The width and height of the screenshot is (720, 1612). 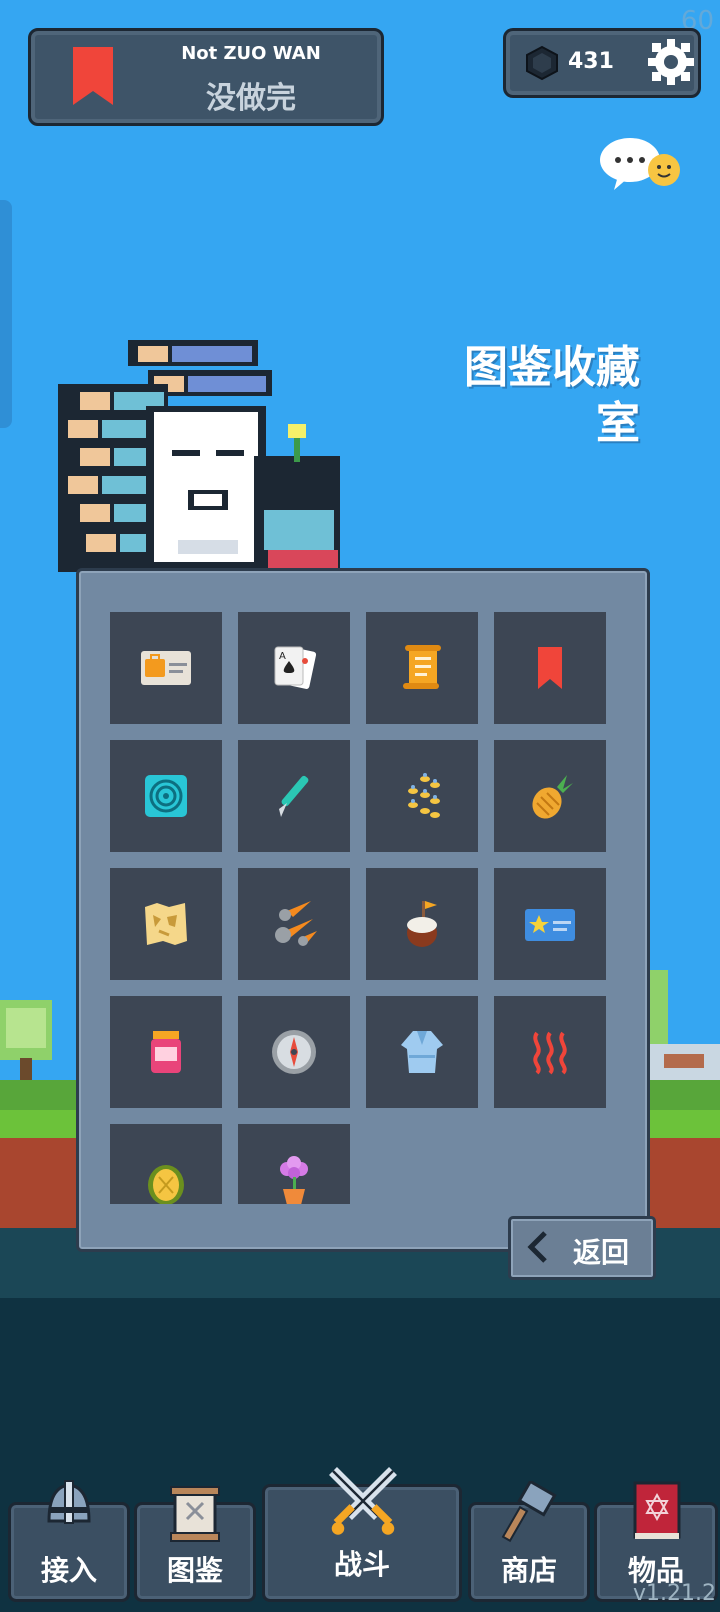 I want to click on nav-shop-button: 商店, so click(x=529, y=1541).